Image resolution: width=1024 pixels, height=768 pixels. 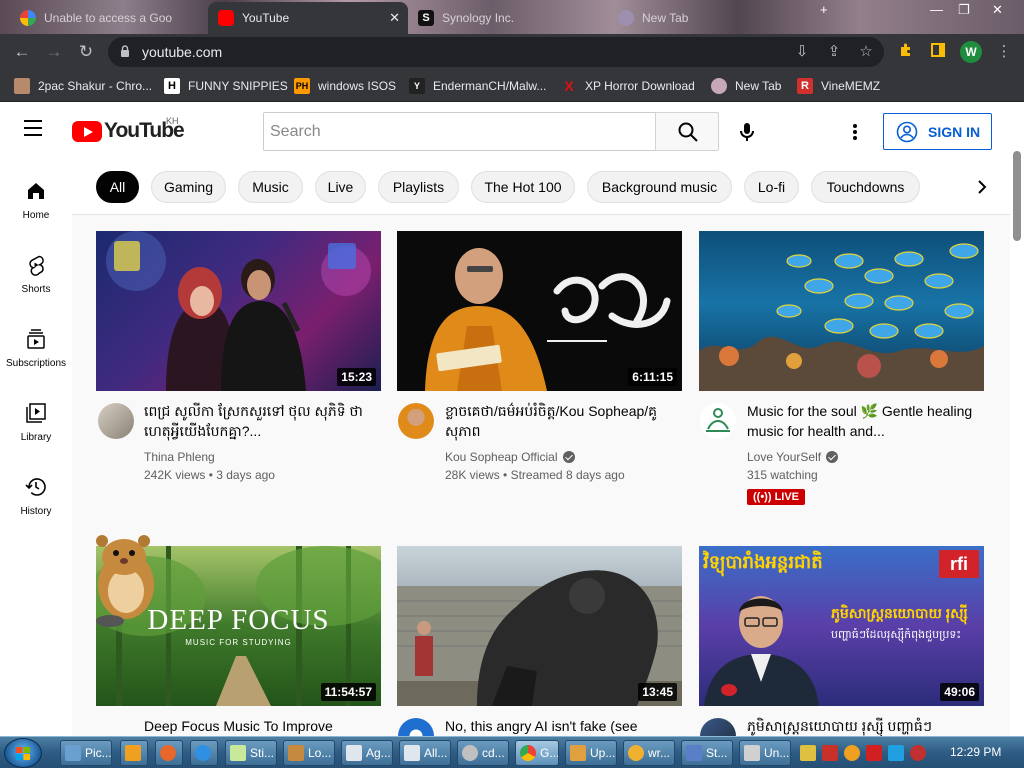 What do you see at coordinates (855, 132) in the screenshot?
I see `settings-more-icon` at bounding box center [855, 132].